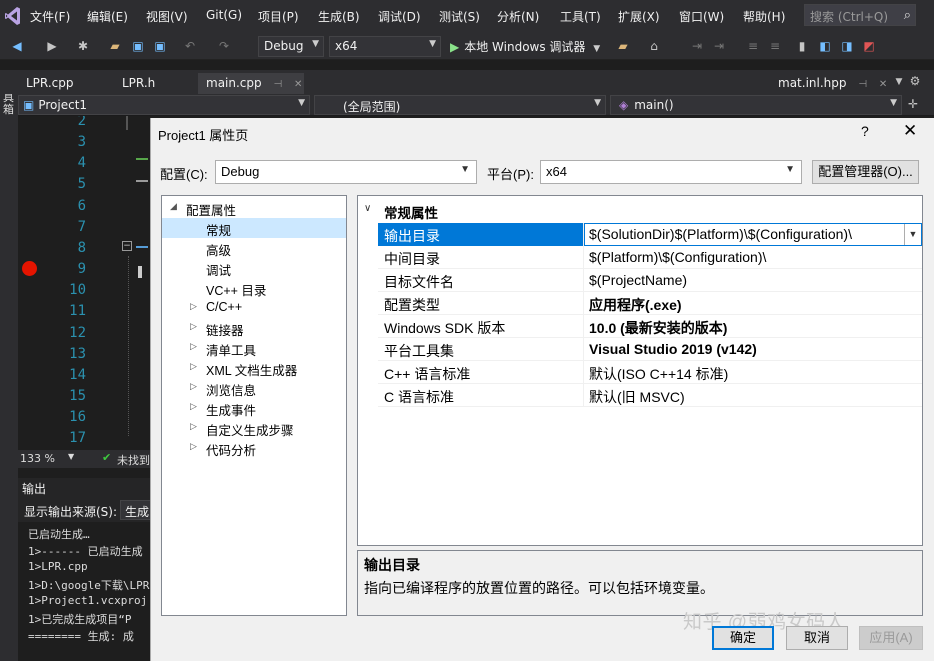 Image resolution: width=934 pixels, height=661 pixels. What do you see at coordinates (753, 349) in the screenshot?
I see `property-value: Visual Studio 2019 (v142)` at bounding box center [753, 349].